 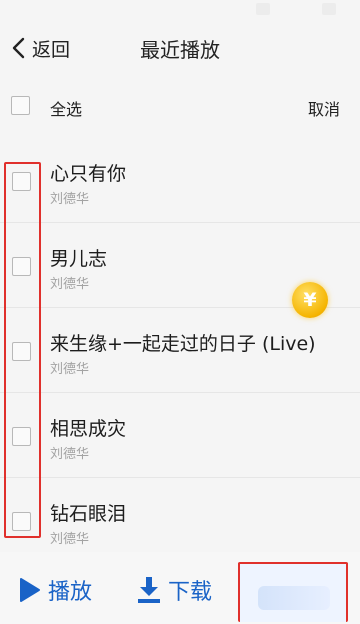 What do you see at coordinates (66, 108) in the screenshot?
I see `select-all-label: 全选` at bounding box center [66, 108].